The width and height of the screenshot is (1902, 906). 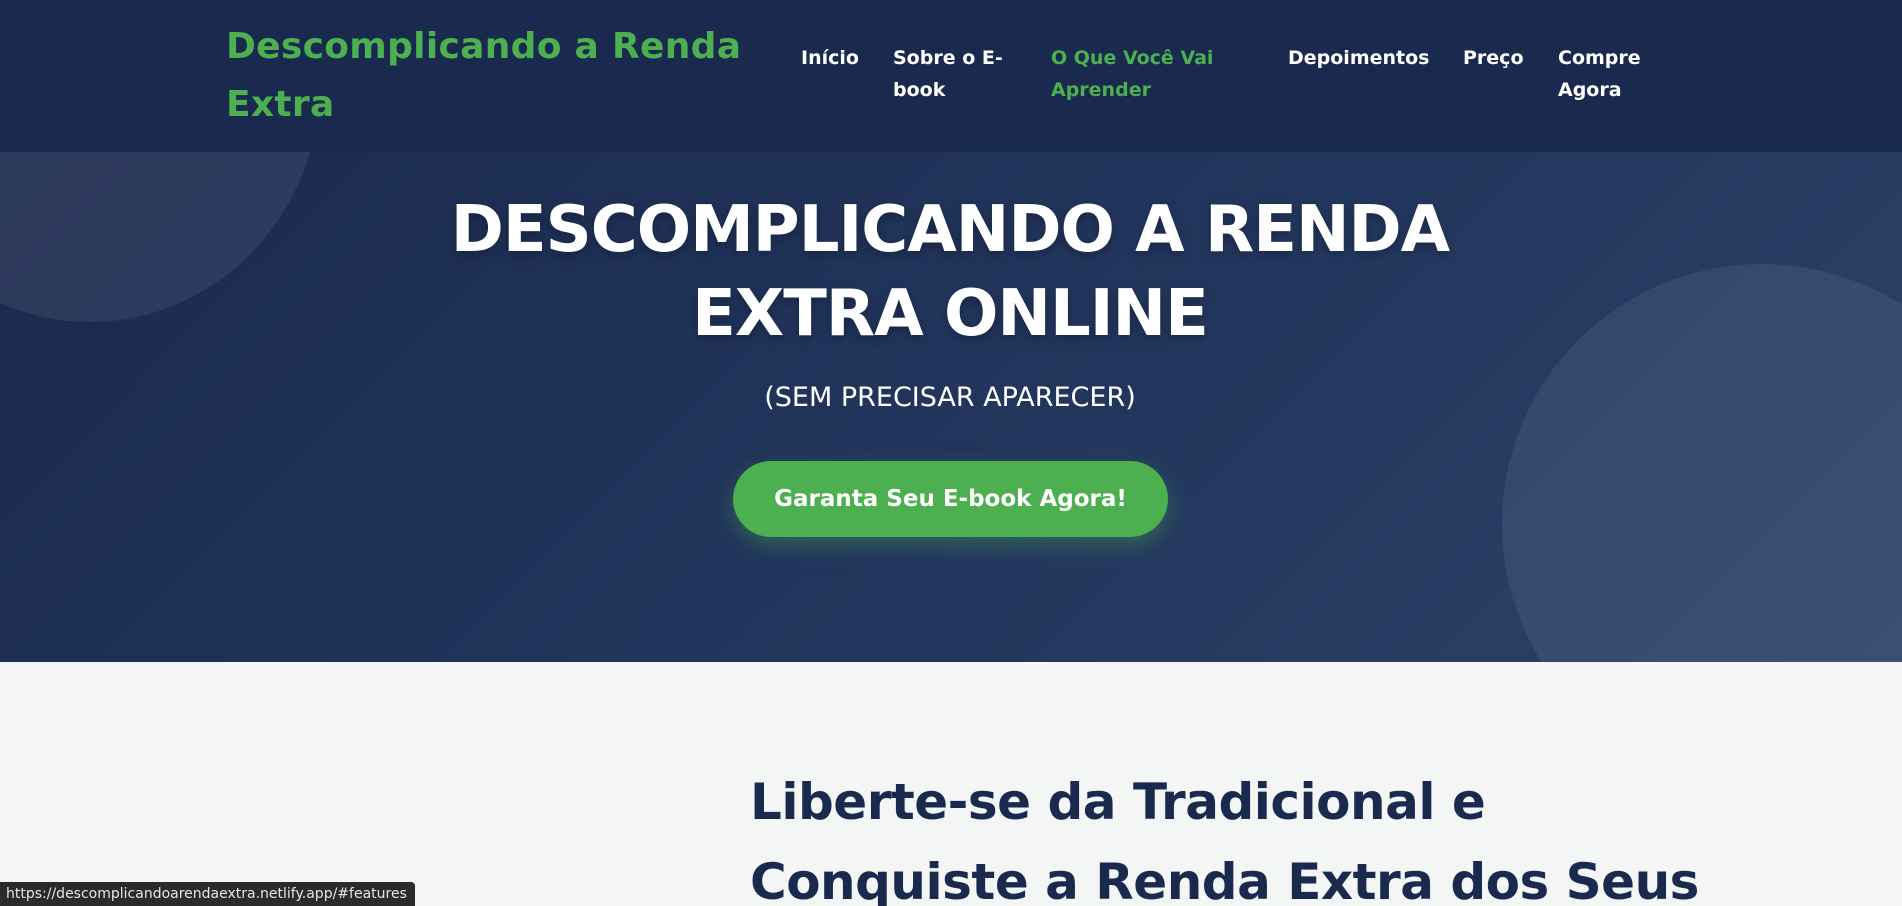 I want to click on site-logo: Descomplicando a Renda Extra, so click(x=486, y=76).